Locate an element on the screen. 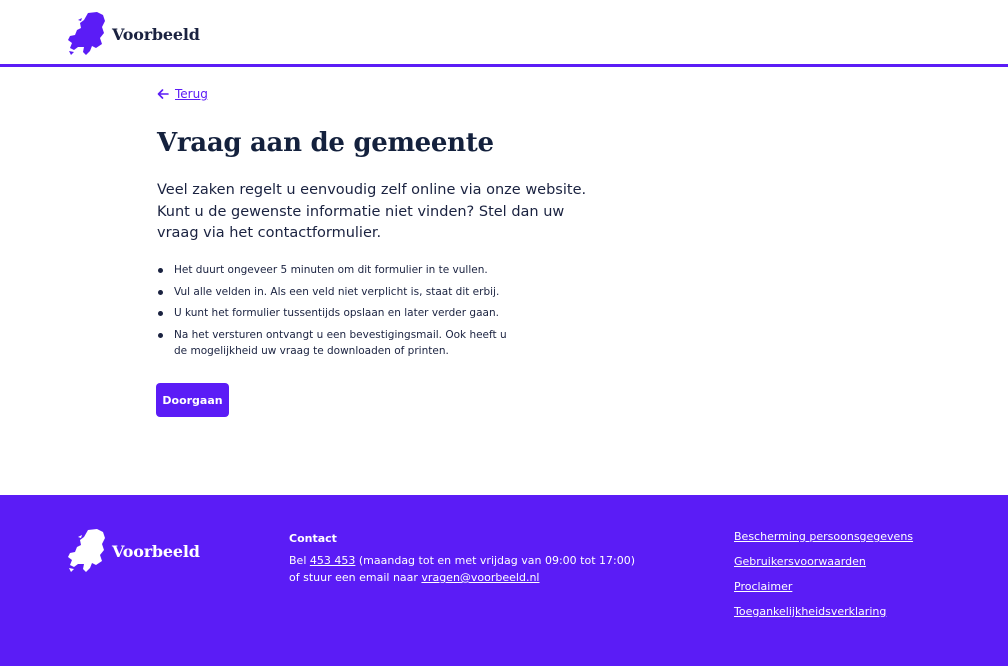  contact-heading: Contact is located at coordinates (313, 538).